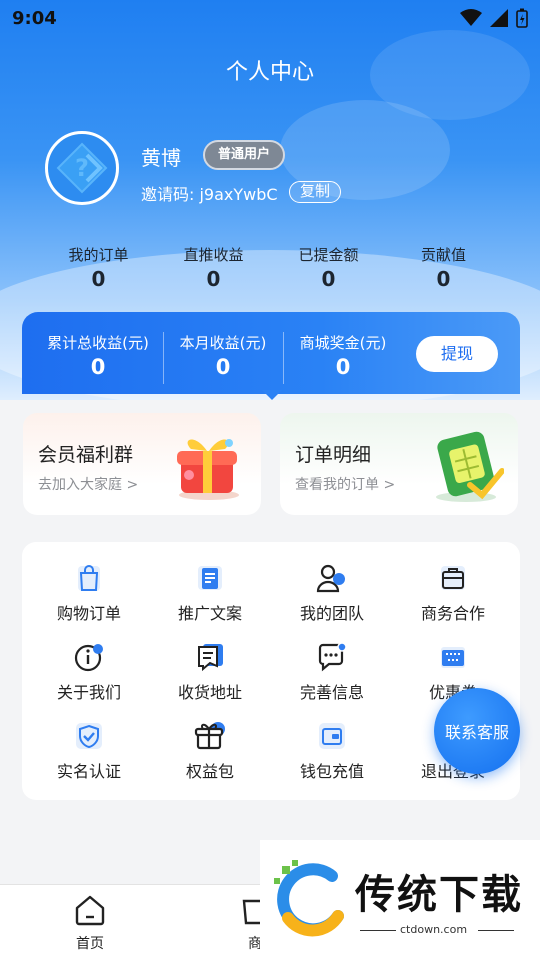 Image resolution: width=540 pixels, height=960 pixels. I want to click on earnings-label: 商城奖金(元), so click(343, 343).